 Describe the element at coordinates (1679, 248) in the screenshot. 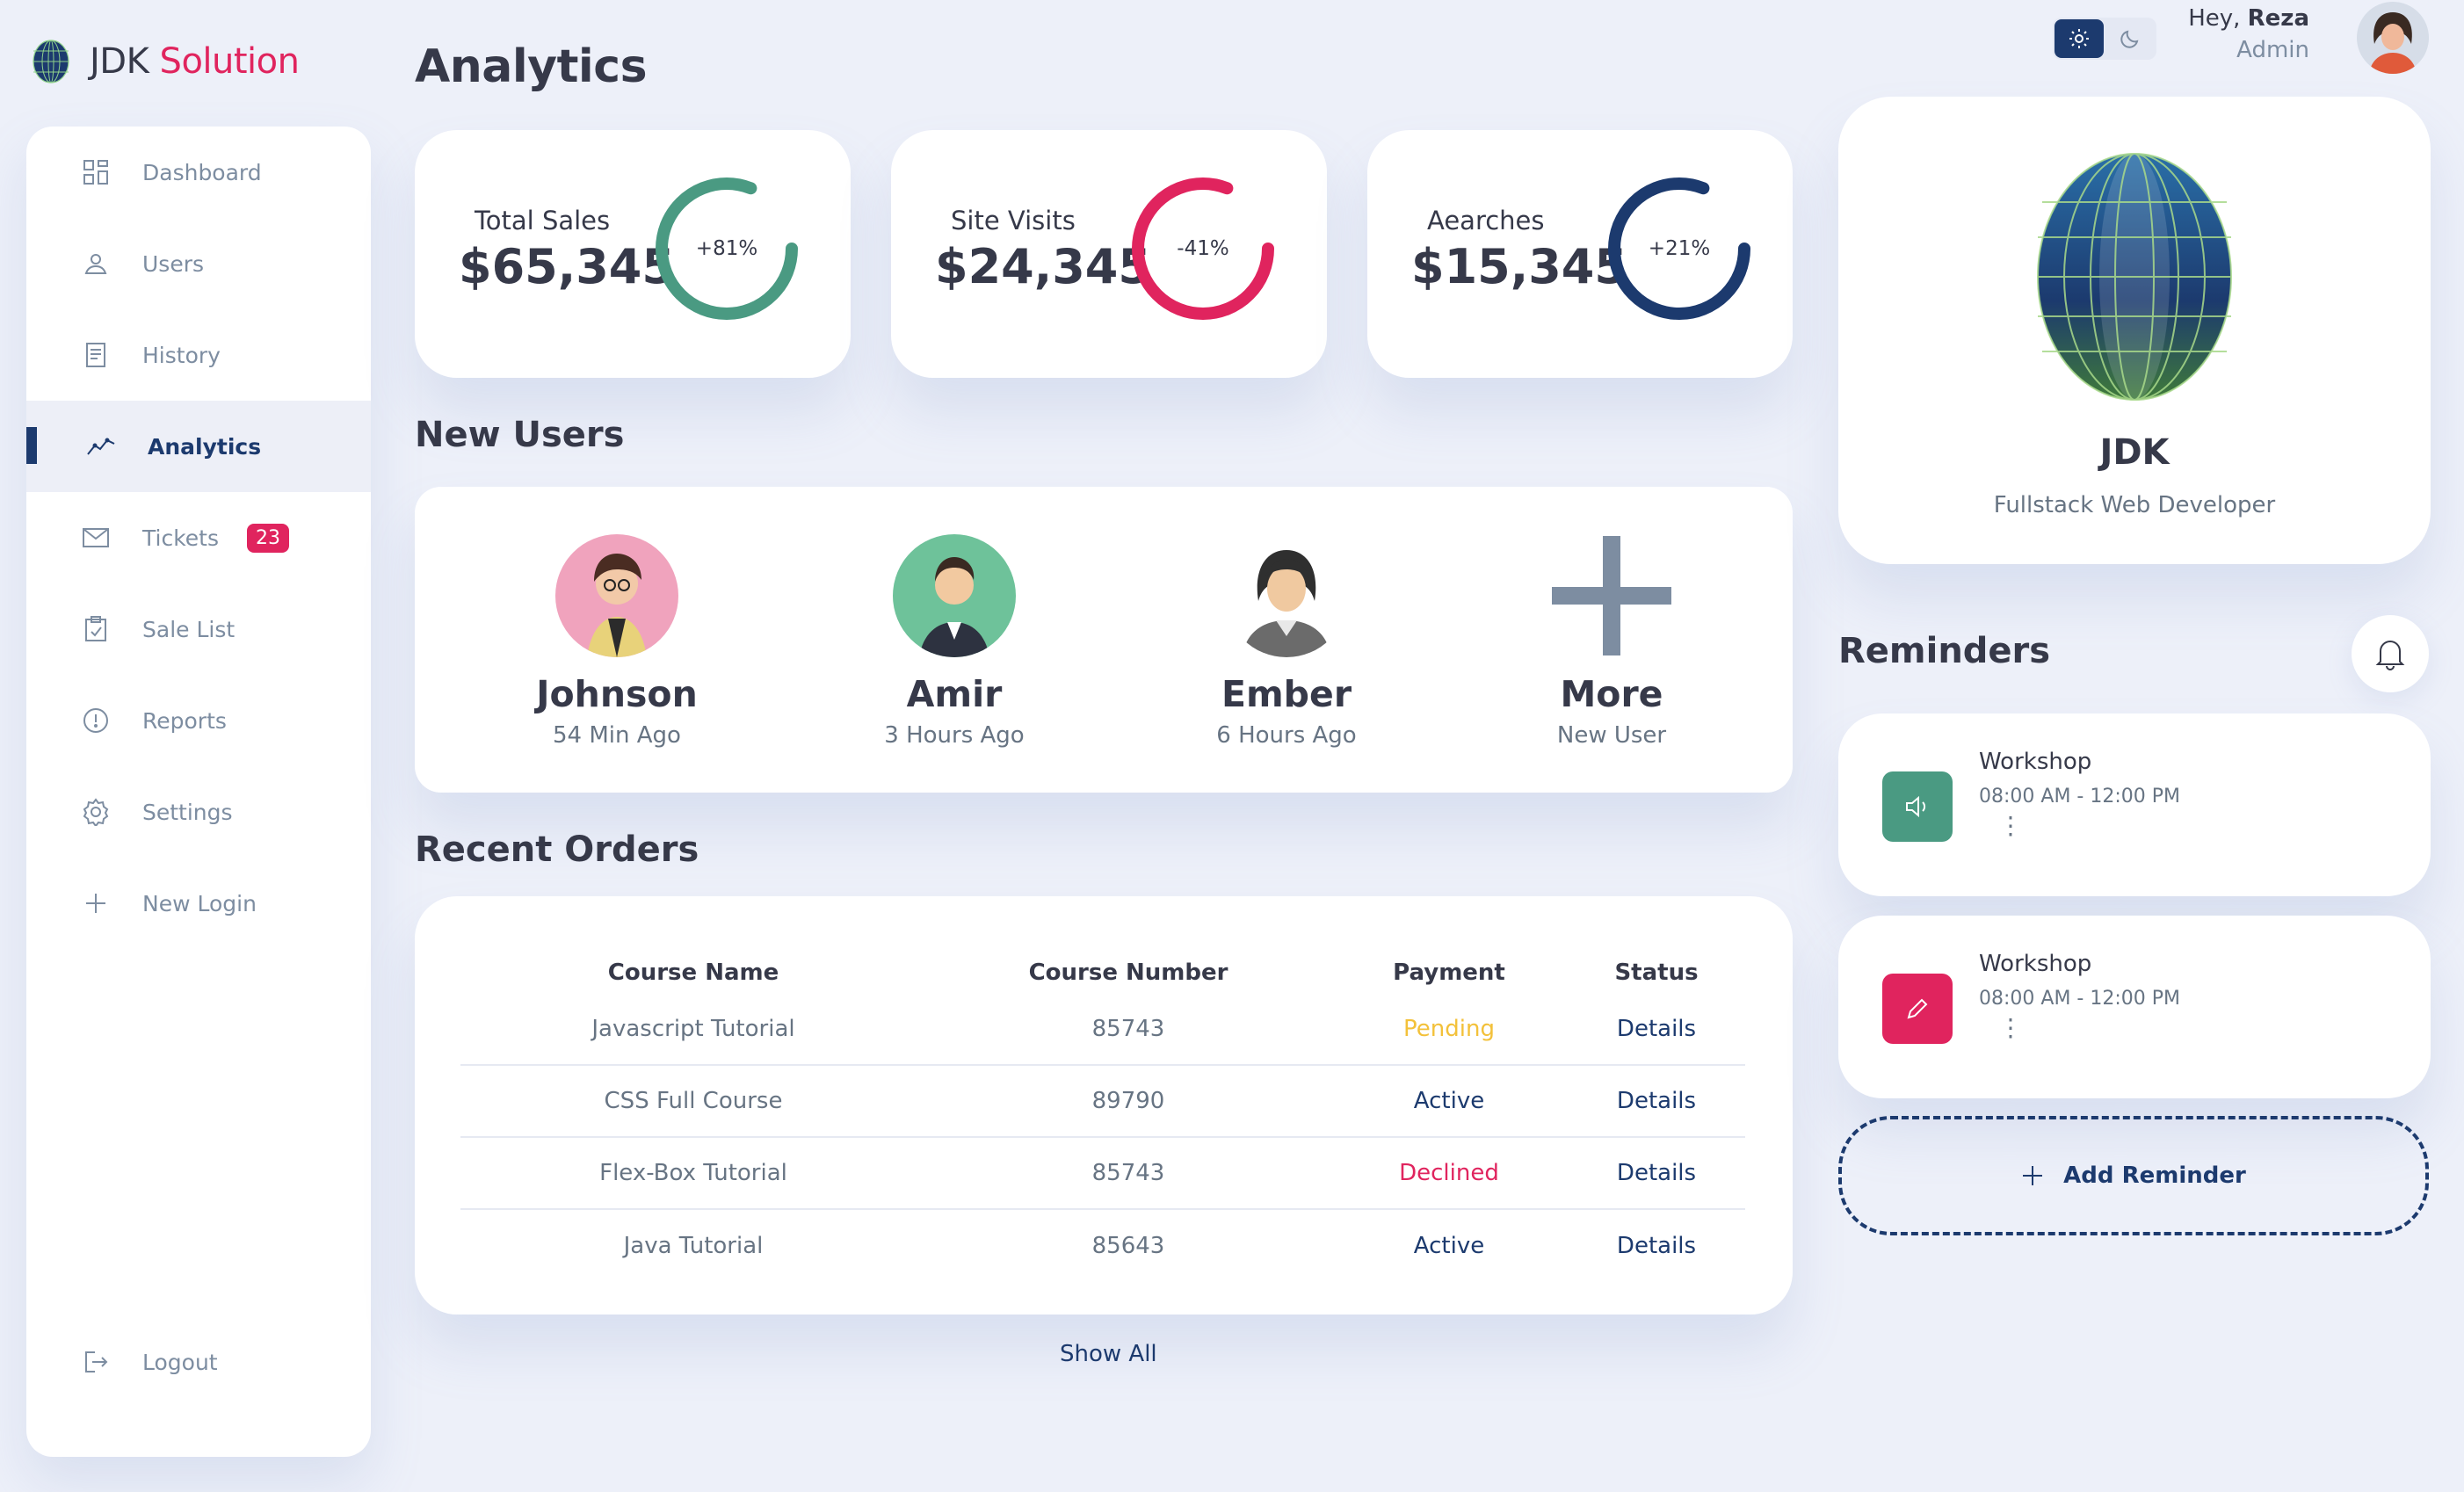

I see `stat-percent: +21%` at that location.